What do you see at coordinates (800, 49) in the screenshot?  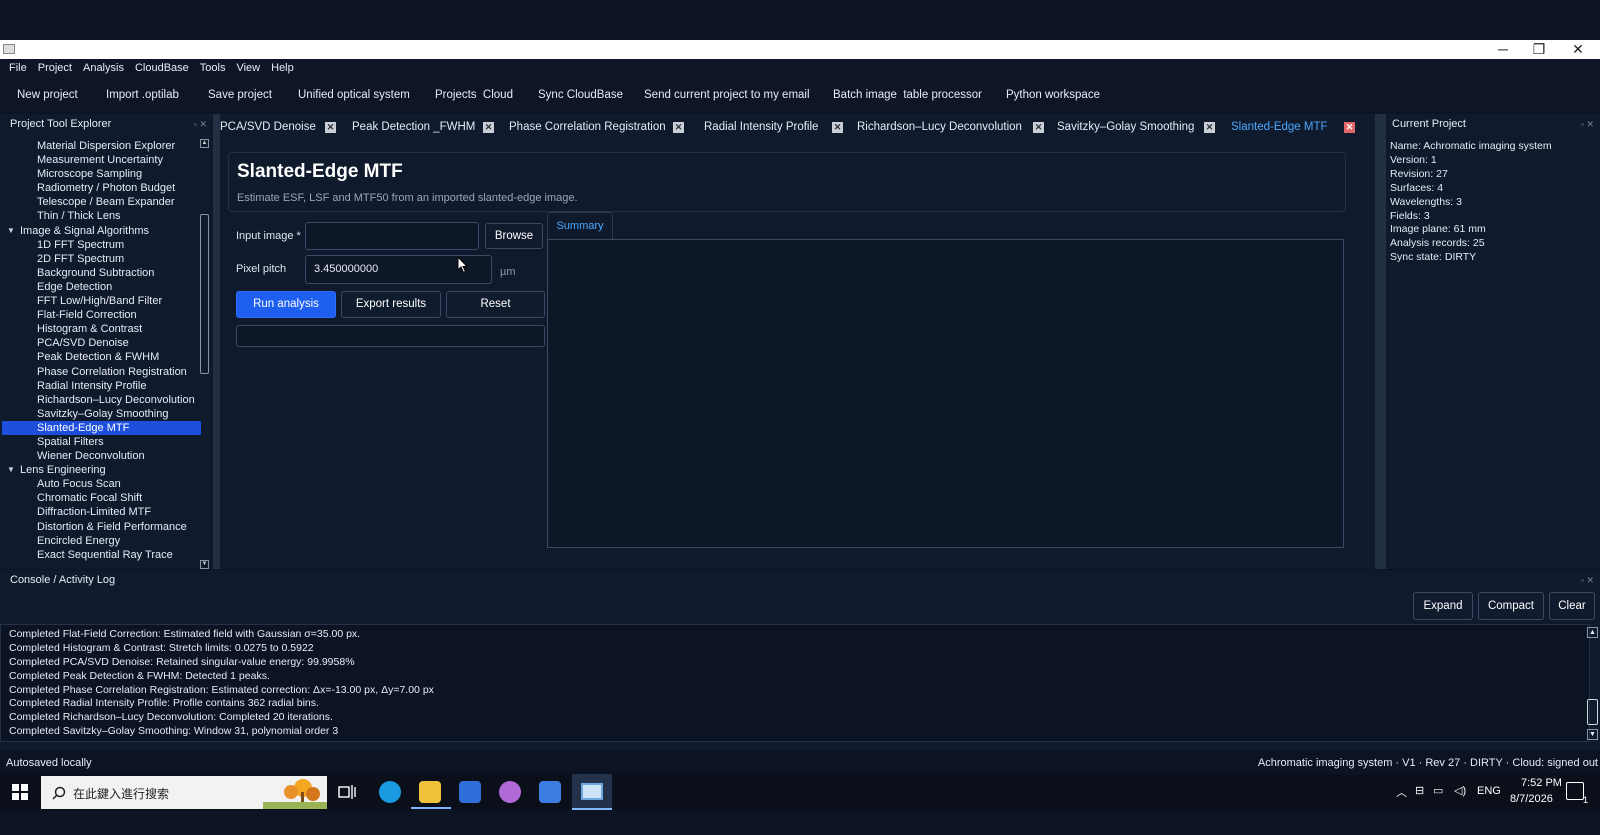 I see `window-titlebar: ─ ❐ ✕` at bounding box center [800, 49].